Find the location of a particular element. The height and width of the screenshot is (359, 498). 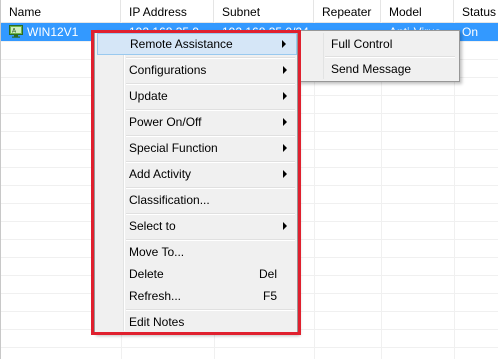

menu-item-add-activity: Add Activity is located at coordinates (197, 174).